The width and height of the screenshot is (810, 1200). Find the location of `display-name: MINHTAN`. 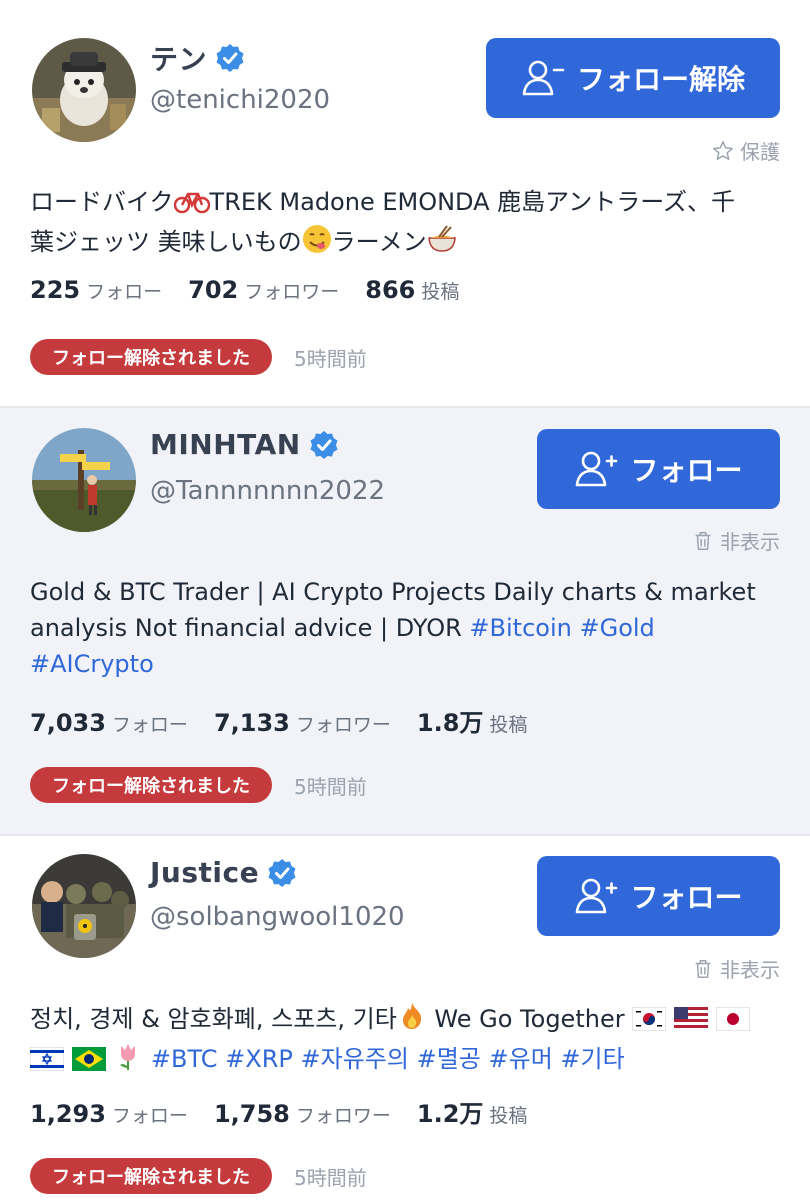

display-name: MINHTAN is located at coordinates (225, 444).